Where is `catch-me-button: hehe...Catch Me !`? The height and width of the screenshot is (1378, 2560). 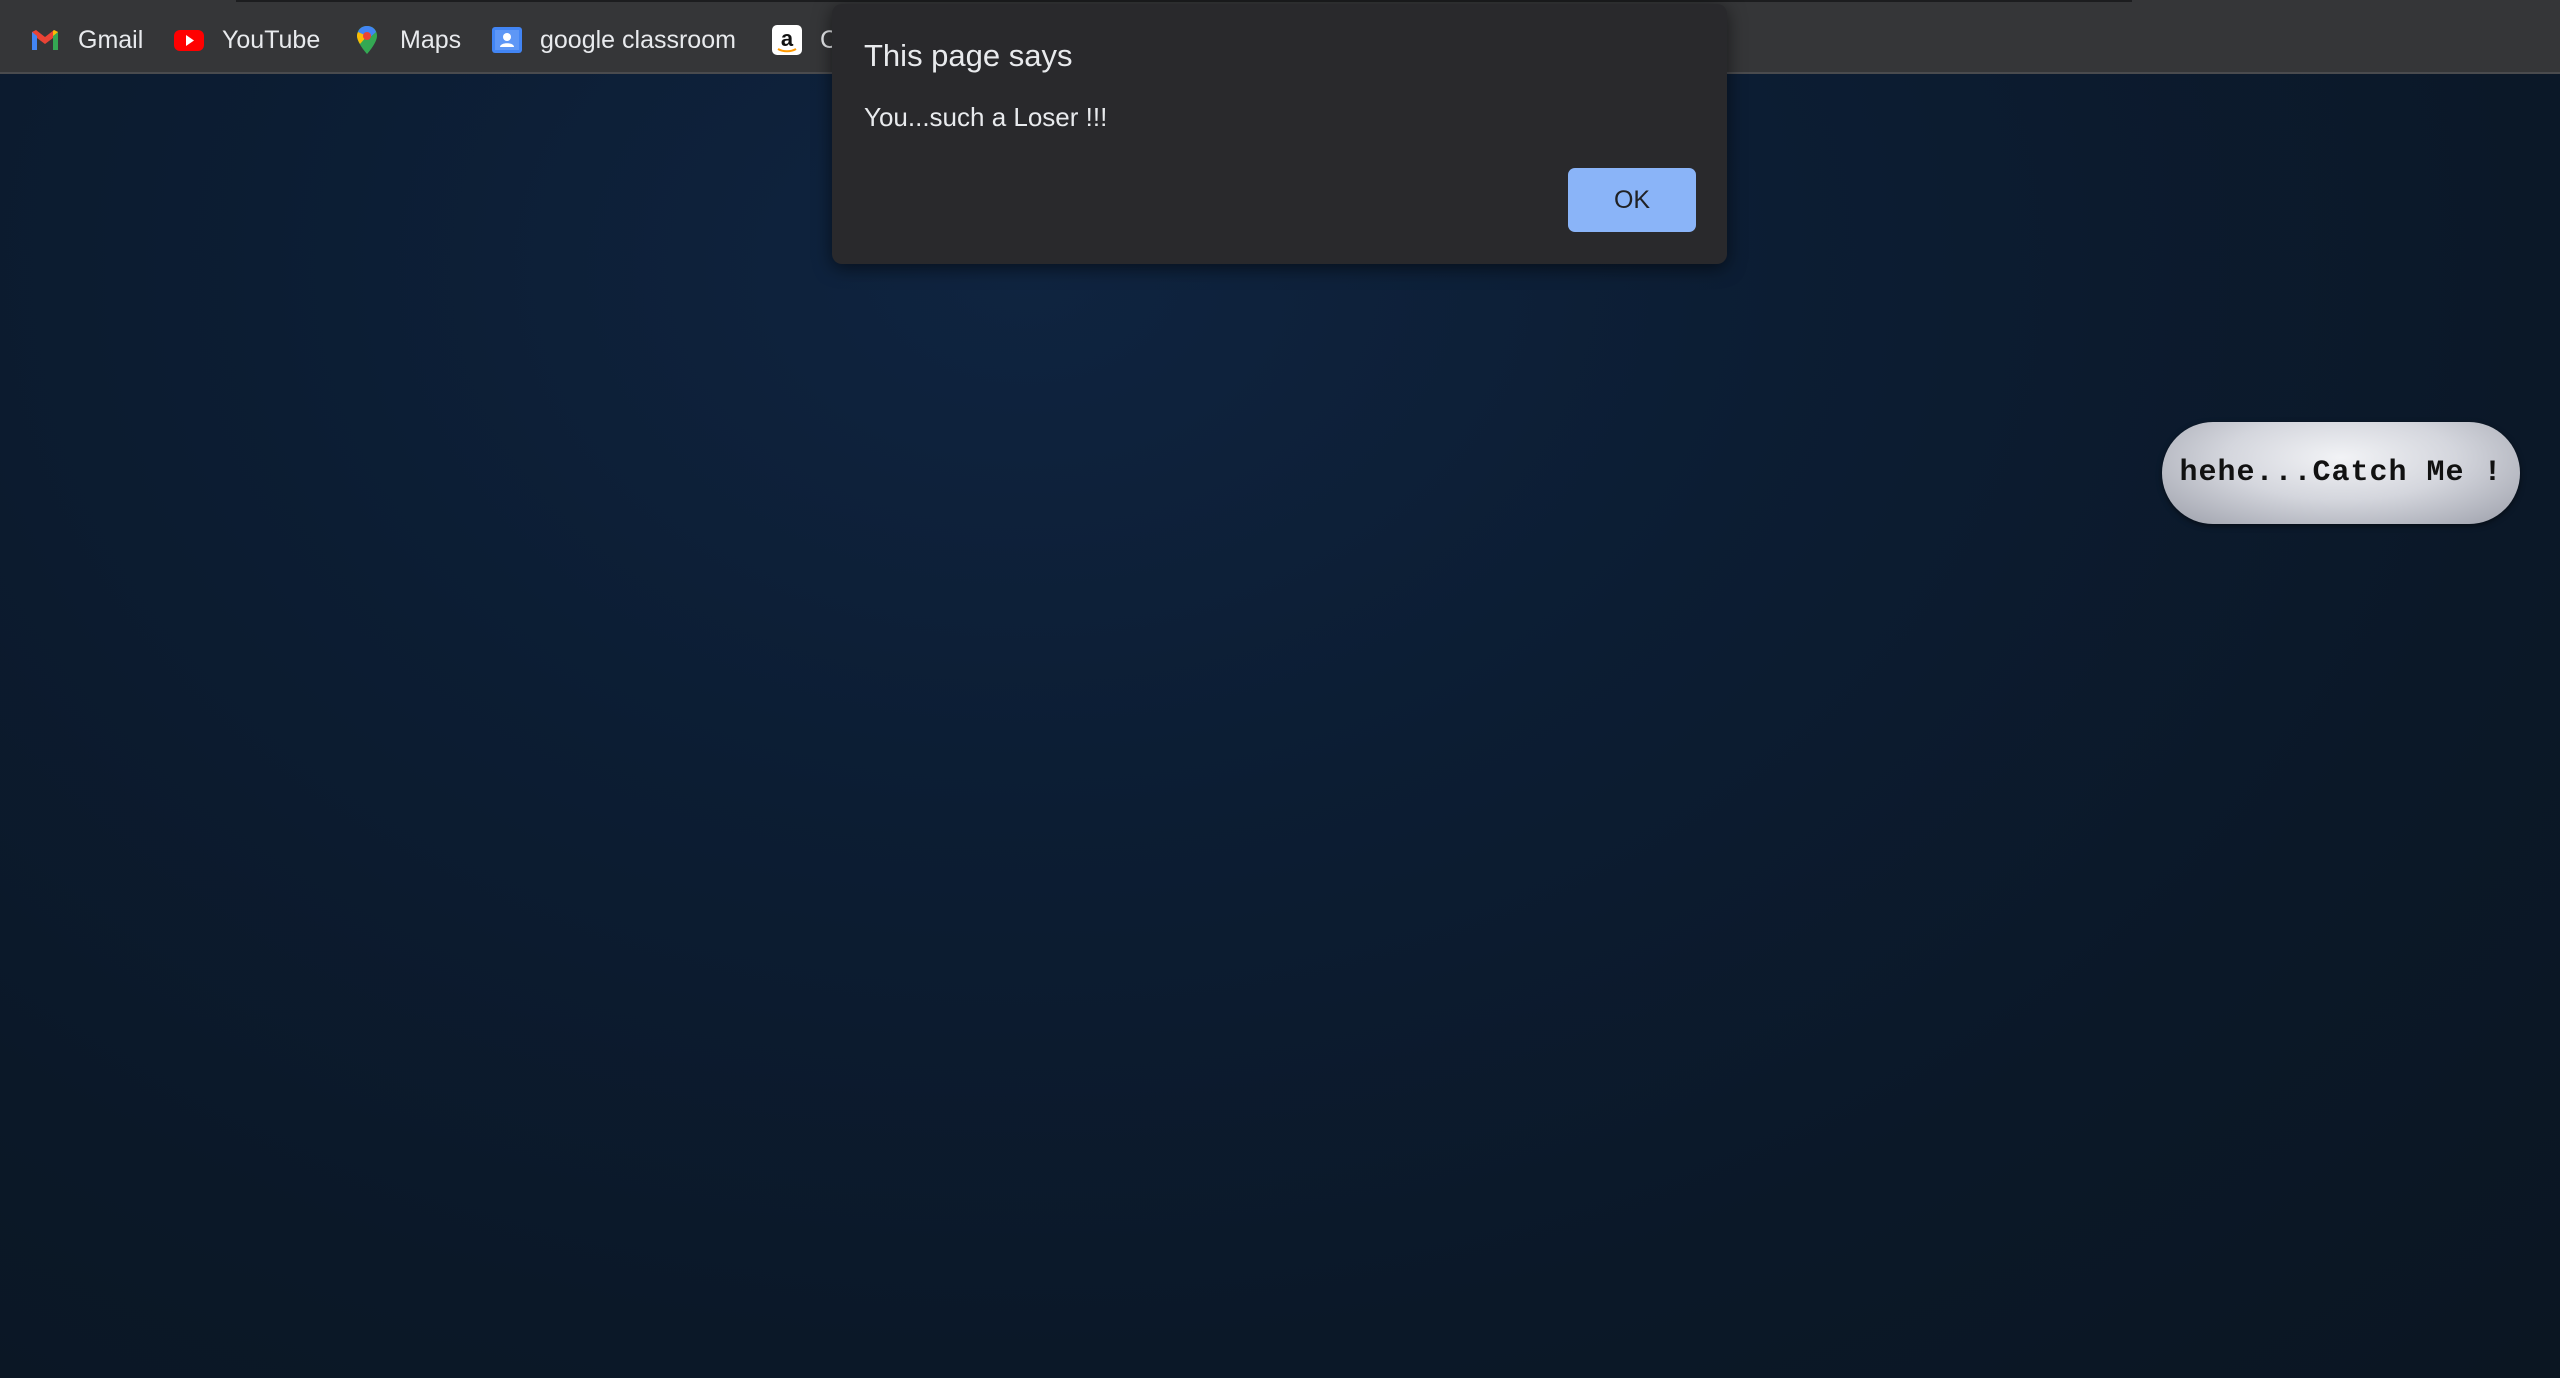
catch-me-button: hehe...Catch Me ! is located at coordinates (2341, 473).